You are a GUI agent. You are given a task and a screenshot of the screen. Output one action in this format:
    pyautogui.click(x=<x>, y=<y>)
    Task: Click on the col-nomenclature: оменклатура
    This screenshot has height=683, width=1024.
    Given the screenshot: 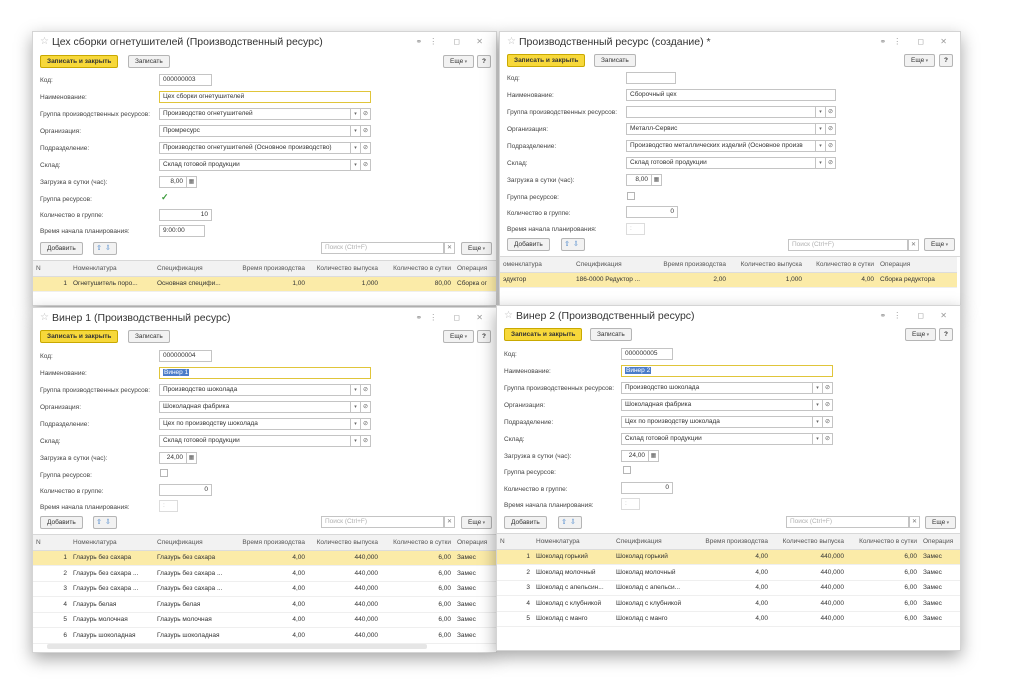 What is the action you would take?
    pyautogui.click(x=536, y=265)
    